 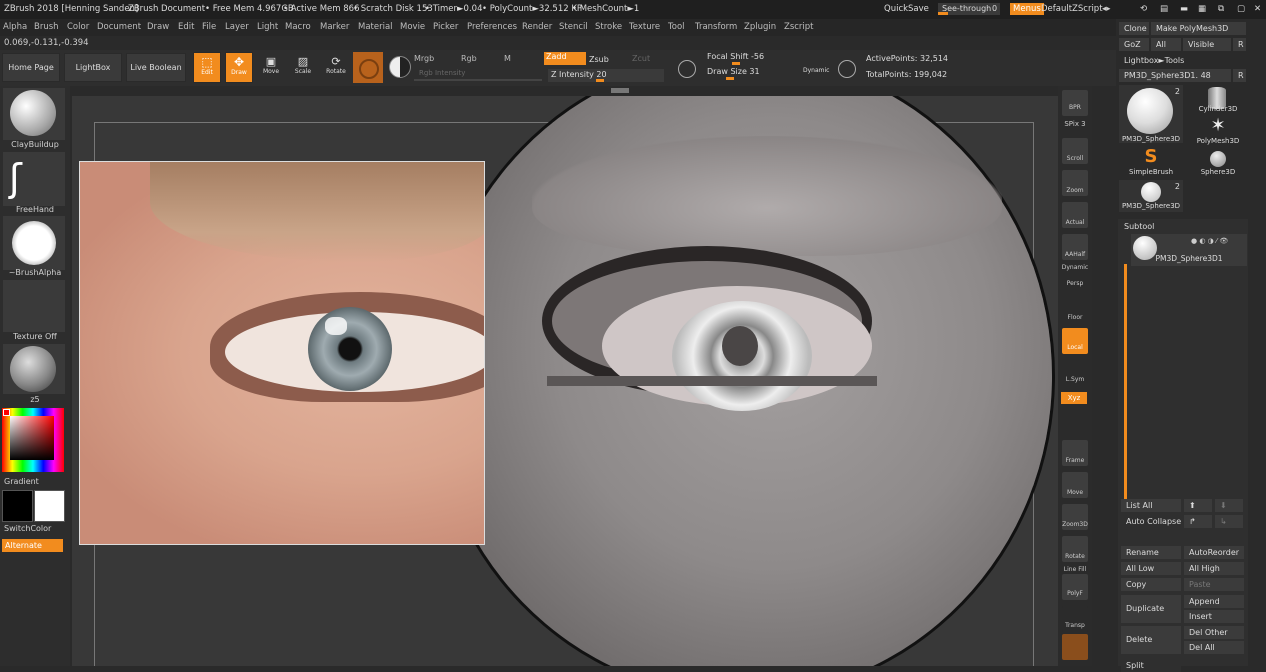 I want to click on brush-selector, so click(x=34, y=114).